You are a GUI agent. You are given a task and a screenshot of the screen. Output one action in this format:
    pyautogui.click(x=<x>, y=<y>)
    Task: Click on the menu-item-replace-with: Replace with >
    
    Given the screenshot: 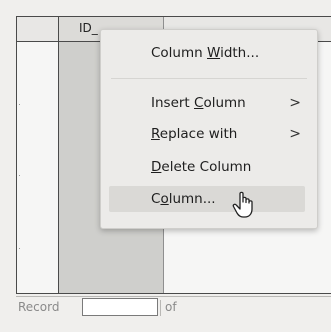 What is the action you would take?
    pyautogui.click(x=209, y=134)
    